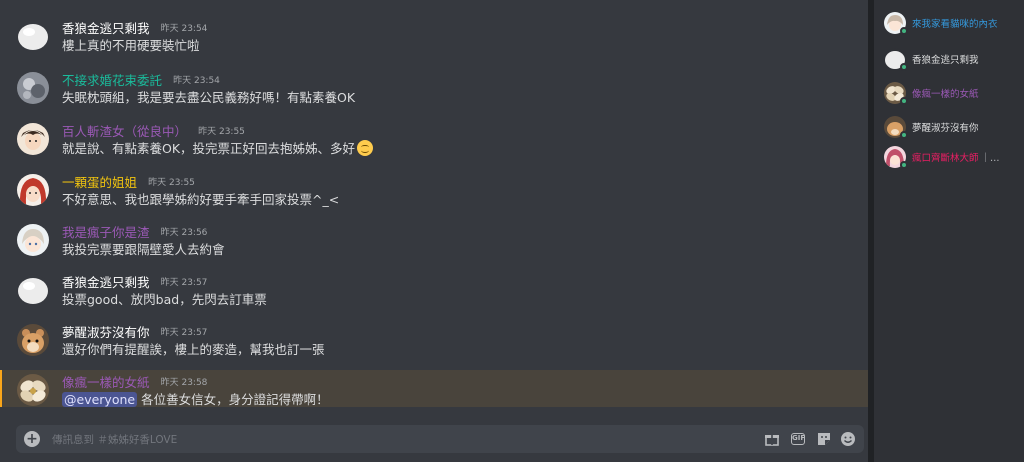 The image size is (1024, 462). Describe the element at coordinates (32, 439) in the screenshot. I see `add-attachment-icon: +` at that location.